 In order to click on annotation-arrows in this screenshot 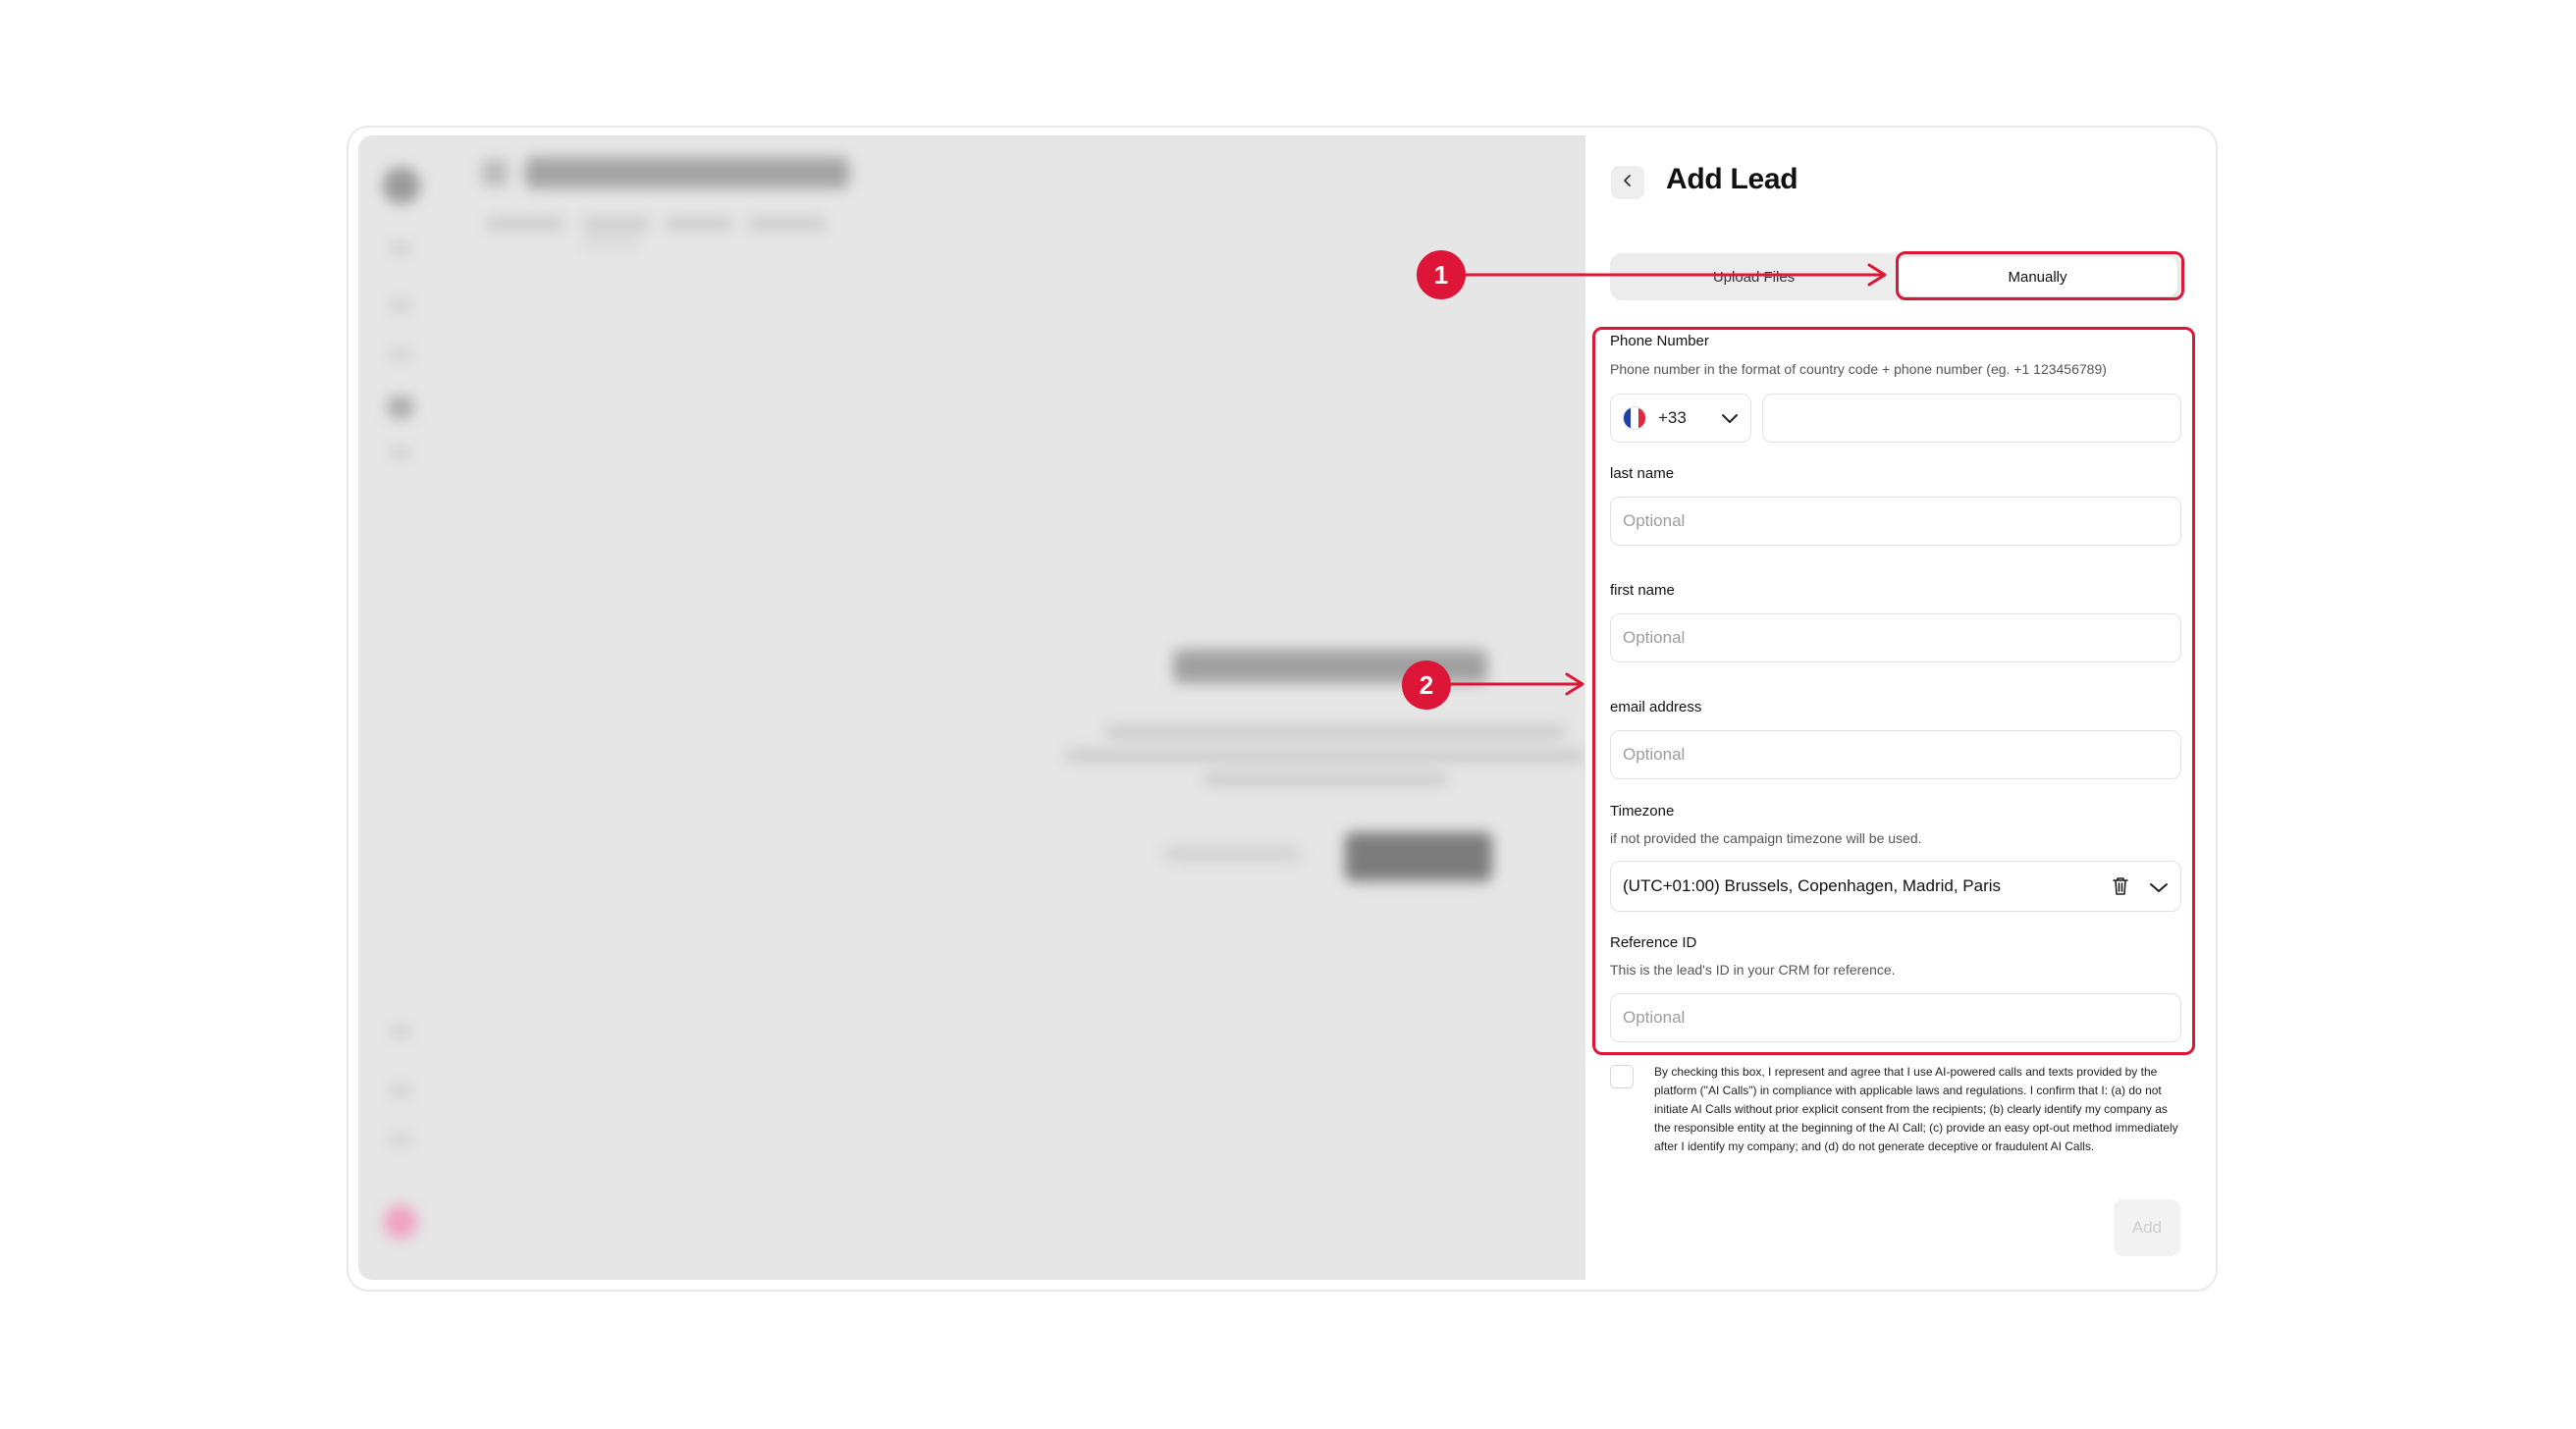, I will do `click(1669, 479)`.